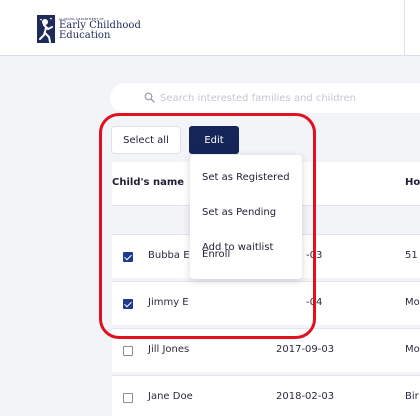  What do you see at coordinates (305, 349) in the screenshot?
I see `child-dob: 2017-09-03` at bounding box center [305, 349].